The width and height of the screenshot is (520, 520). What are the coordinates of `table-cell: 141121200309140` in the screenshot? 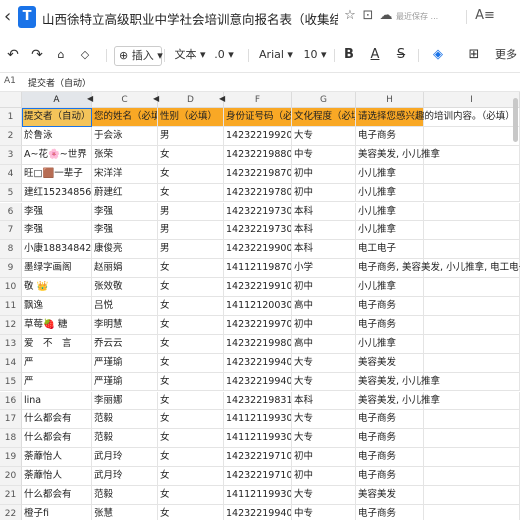 It's located at (258, 306).